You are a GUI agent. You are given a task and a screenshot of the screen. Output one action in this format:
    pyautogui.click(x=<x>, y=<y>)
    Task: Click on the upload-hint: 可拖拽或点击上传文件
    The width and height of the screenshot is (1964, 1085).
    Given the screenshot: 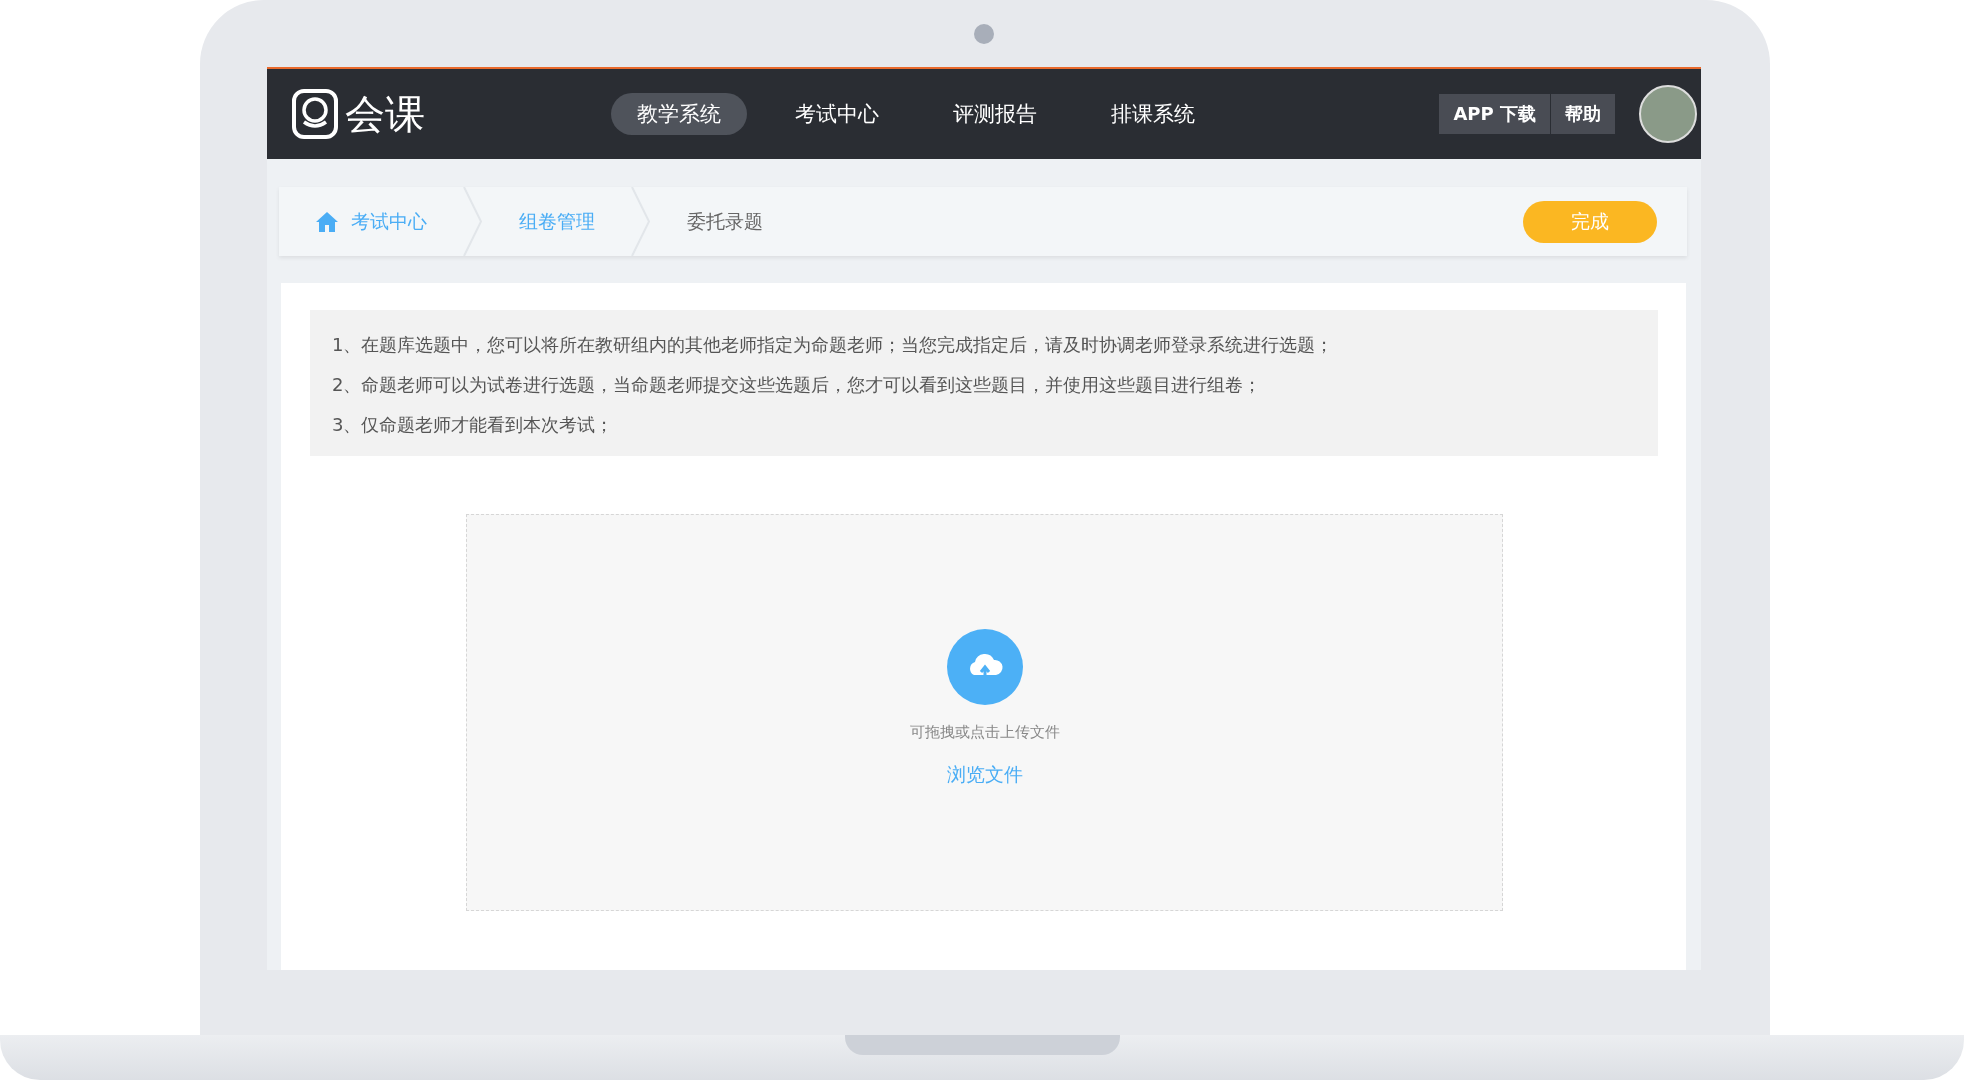 What is the action you would take?
    pyautogui.click(x=984, y=732)
    